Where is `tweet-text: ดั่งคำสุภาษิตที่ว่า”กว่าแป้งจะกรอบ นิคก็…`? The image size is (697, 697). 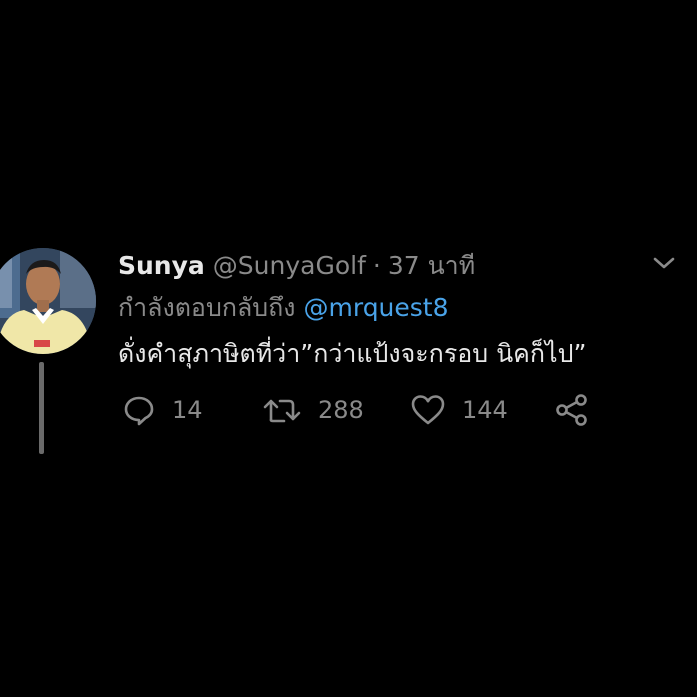 tweet-text: ดั่งคำสุภาษิตที่ว่า”กว่าแป้งจะกรอบ นิคก็… is located at coordinates (352, 353).